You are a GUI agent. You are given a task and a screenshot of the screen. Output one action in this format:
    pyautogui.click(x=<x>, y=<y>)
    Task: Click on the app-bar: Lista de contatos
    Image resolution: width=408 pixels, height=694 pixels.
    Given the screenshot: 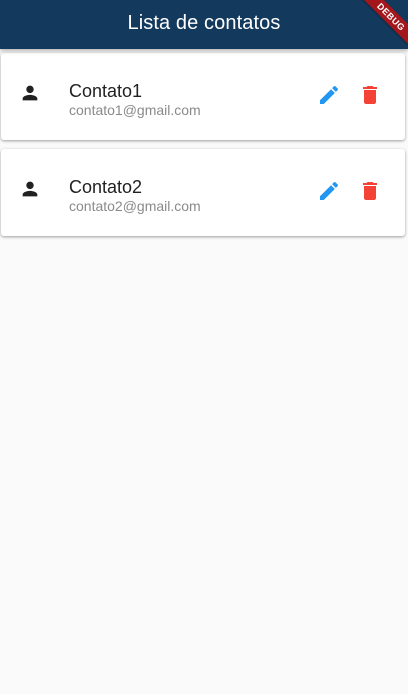 What is the action you would take?
    pyautogui.click(x=204, y=24)
    